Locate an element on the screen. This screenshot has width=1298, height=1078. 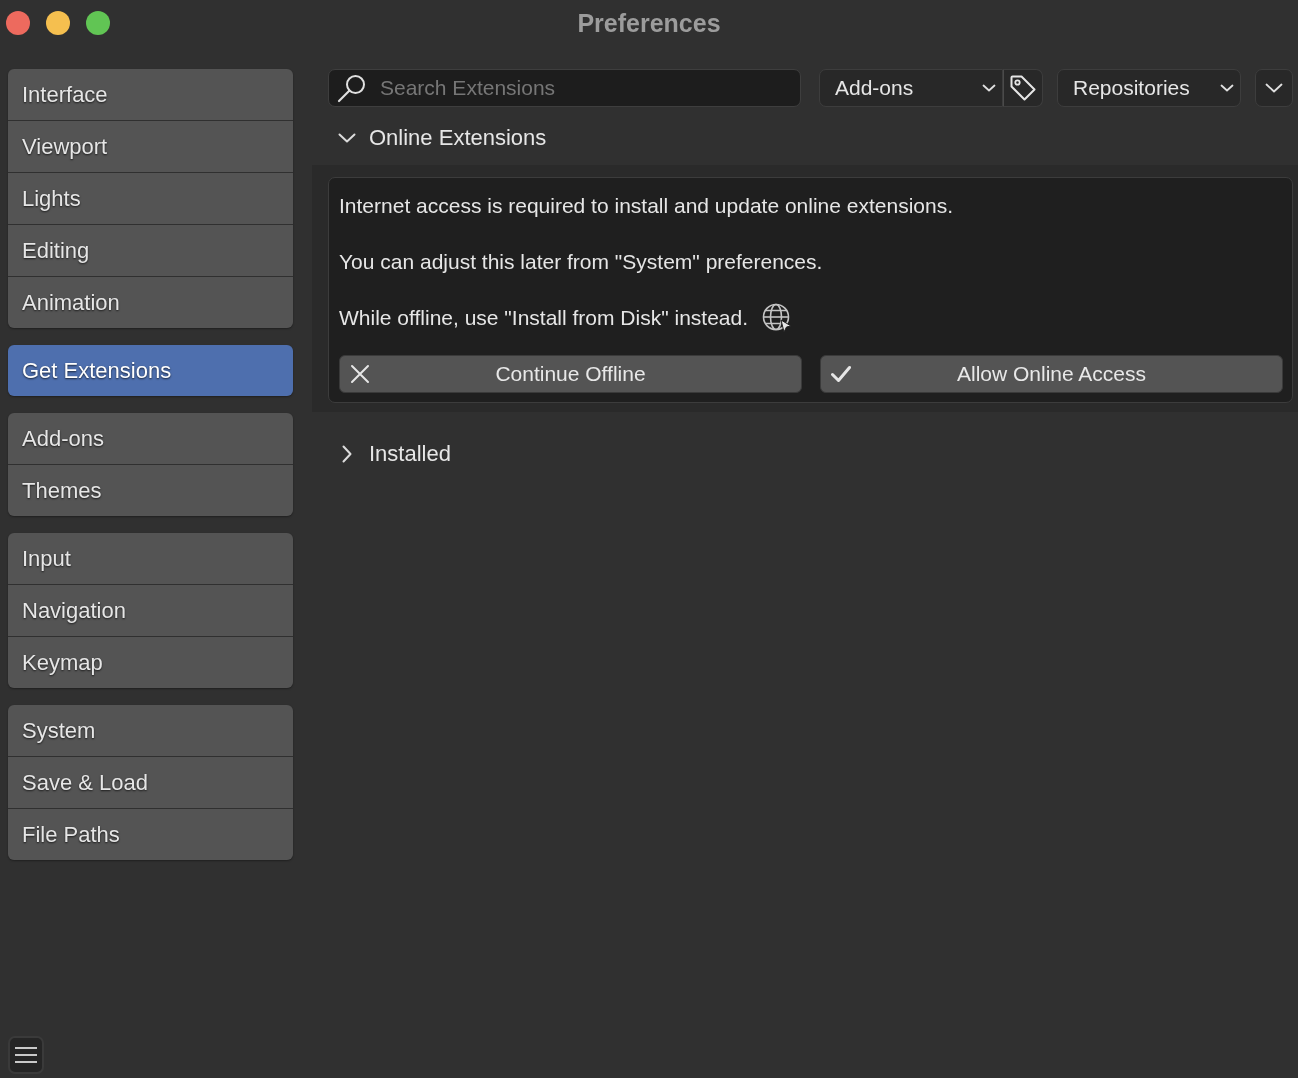
repositories-dropdown: Repositories is located at coordinates (1149, 88).